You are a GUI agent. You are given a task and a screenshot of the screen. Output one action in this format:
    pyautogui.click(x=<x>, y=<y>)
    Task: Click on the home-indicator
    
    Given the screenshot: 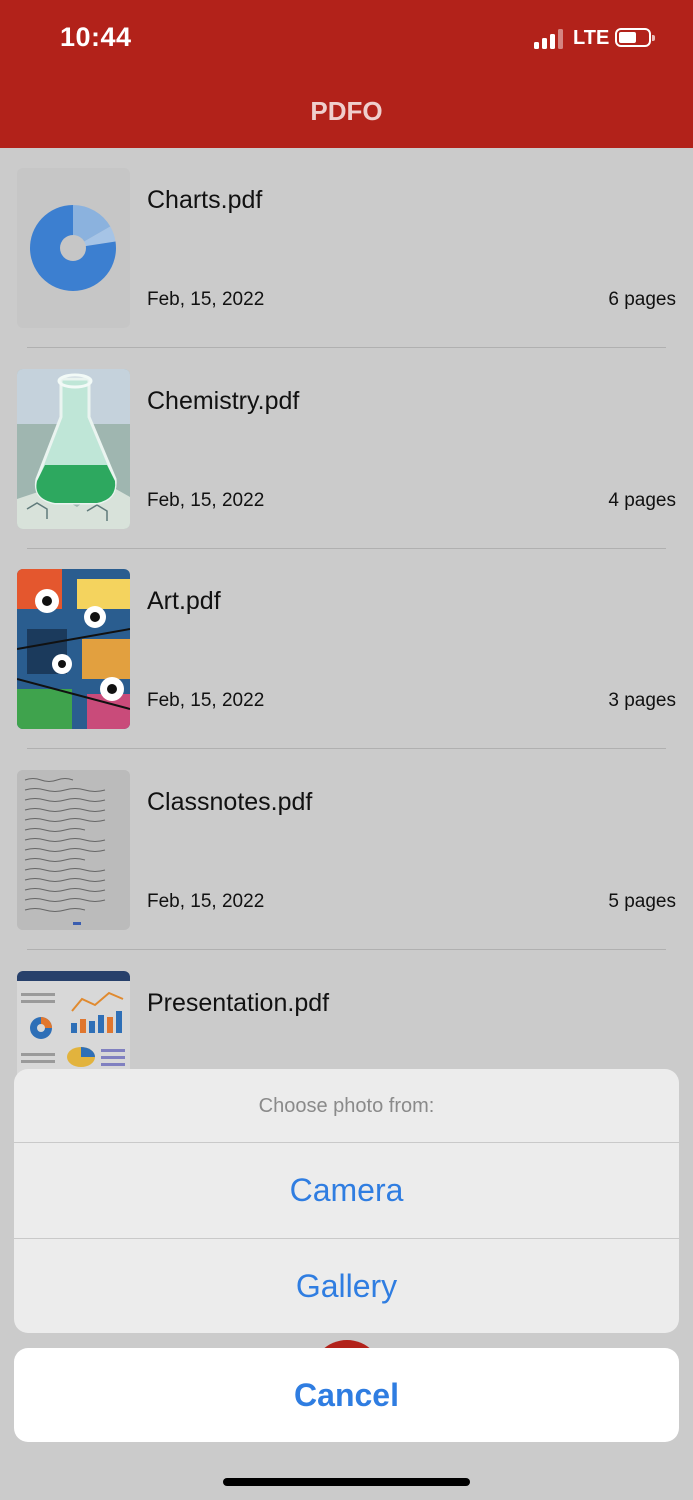 What is the action you would take?
    pyautogui.click(x=346, y=1482)
    